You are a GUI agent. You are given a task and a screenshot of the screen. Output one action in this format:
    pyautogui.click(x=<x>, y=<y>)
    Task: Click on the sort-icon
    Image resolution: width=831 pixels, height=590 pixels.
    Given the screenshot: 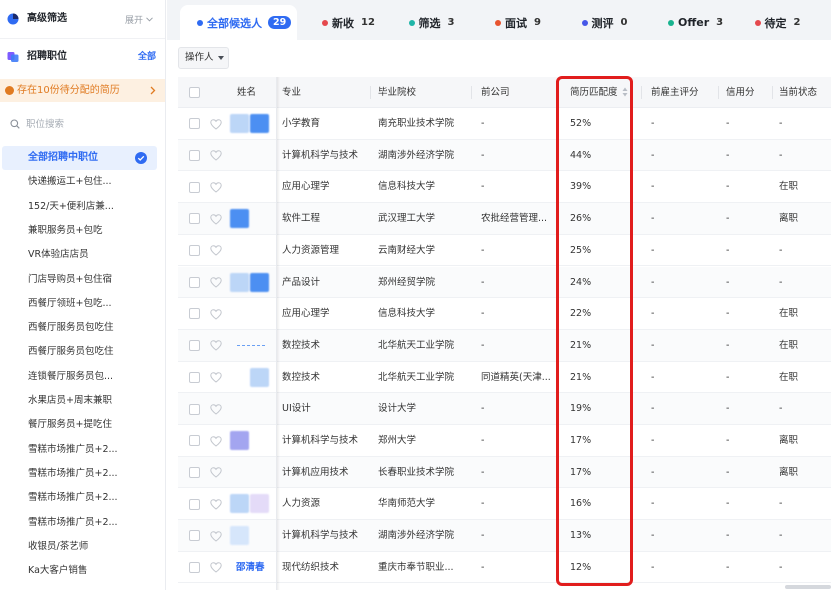 What is the action you would take?
    pyautogui.click(x=625, y=92)
    